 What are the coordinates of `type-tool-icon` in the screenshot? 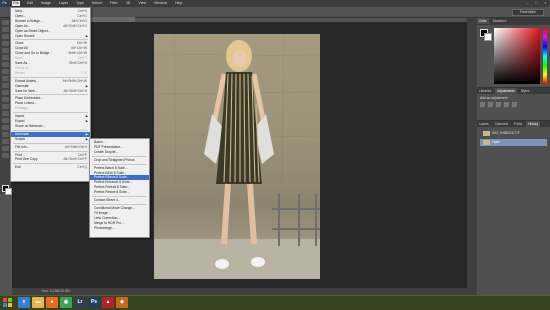 It's located at (5, 127).